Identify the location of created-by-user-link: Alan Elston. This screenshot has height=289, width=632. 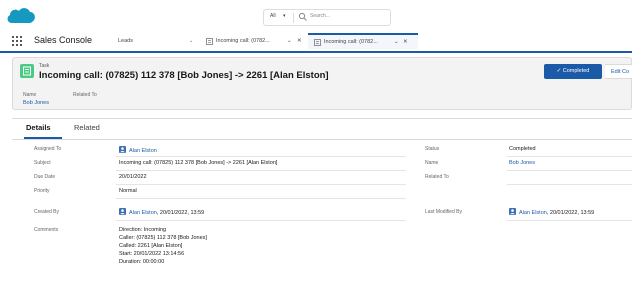
(143, 213).